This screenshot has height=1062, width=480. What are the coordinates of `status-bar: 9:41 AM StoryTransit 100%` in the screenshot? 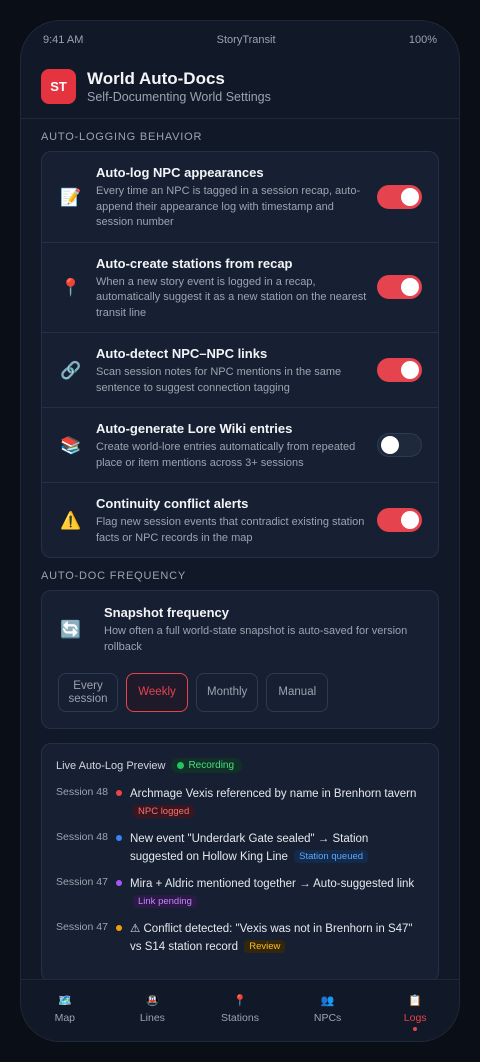 It's located at (240, 40).